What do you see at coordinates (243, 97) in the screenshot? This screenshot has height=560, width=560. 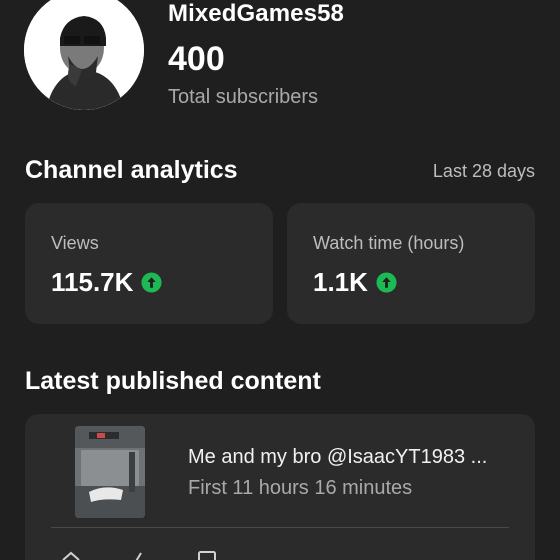 I see `subscriber-label: Total subscribers` at bounding box center [243, 97].